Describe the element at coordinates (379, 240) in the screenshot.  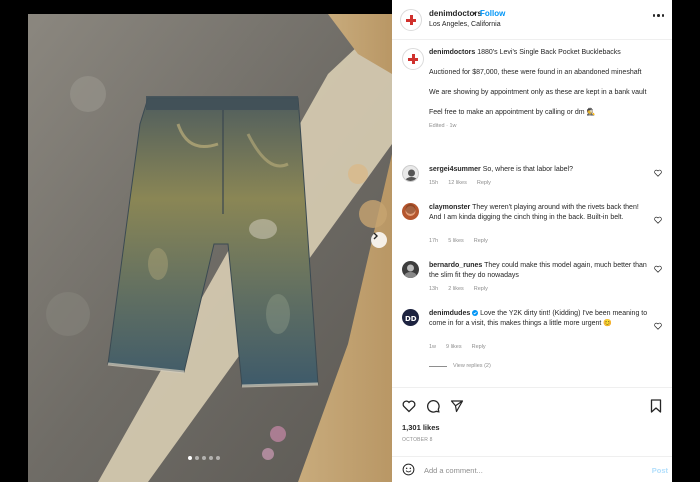
I see `next-image-button` at that location.